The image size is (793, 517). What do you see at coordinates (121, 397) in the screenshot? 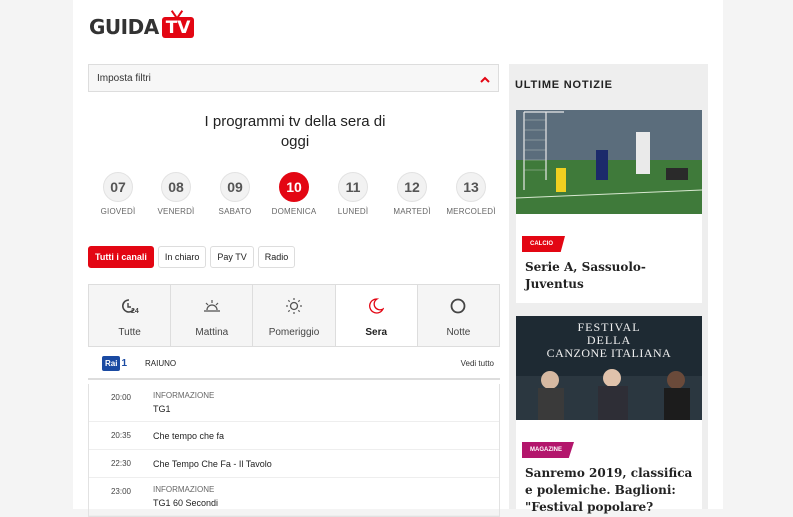
I see `program-time: 20:00` at bounding box center [121, 397].